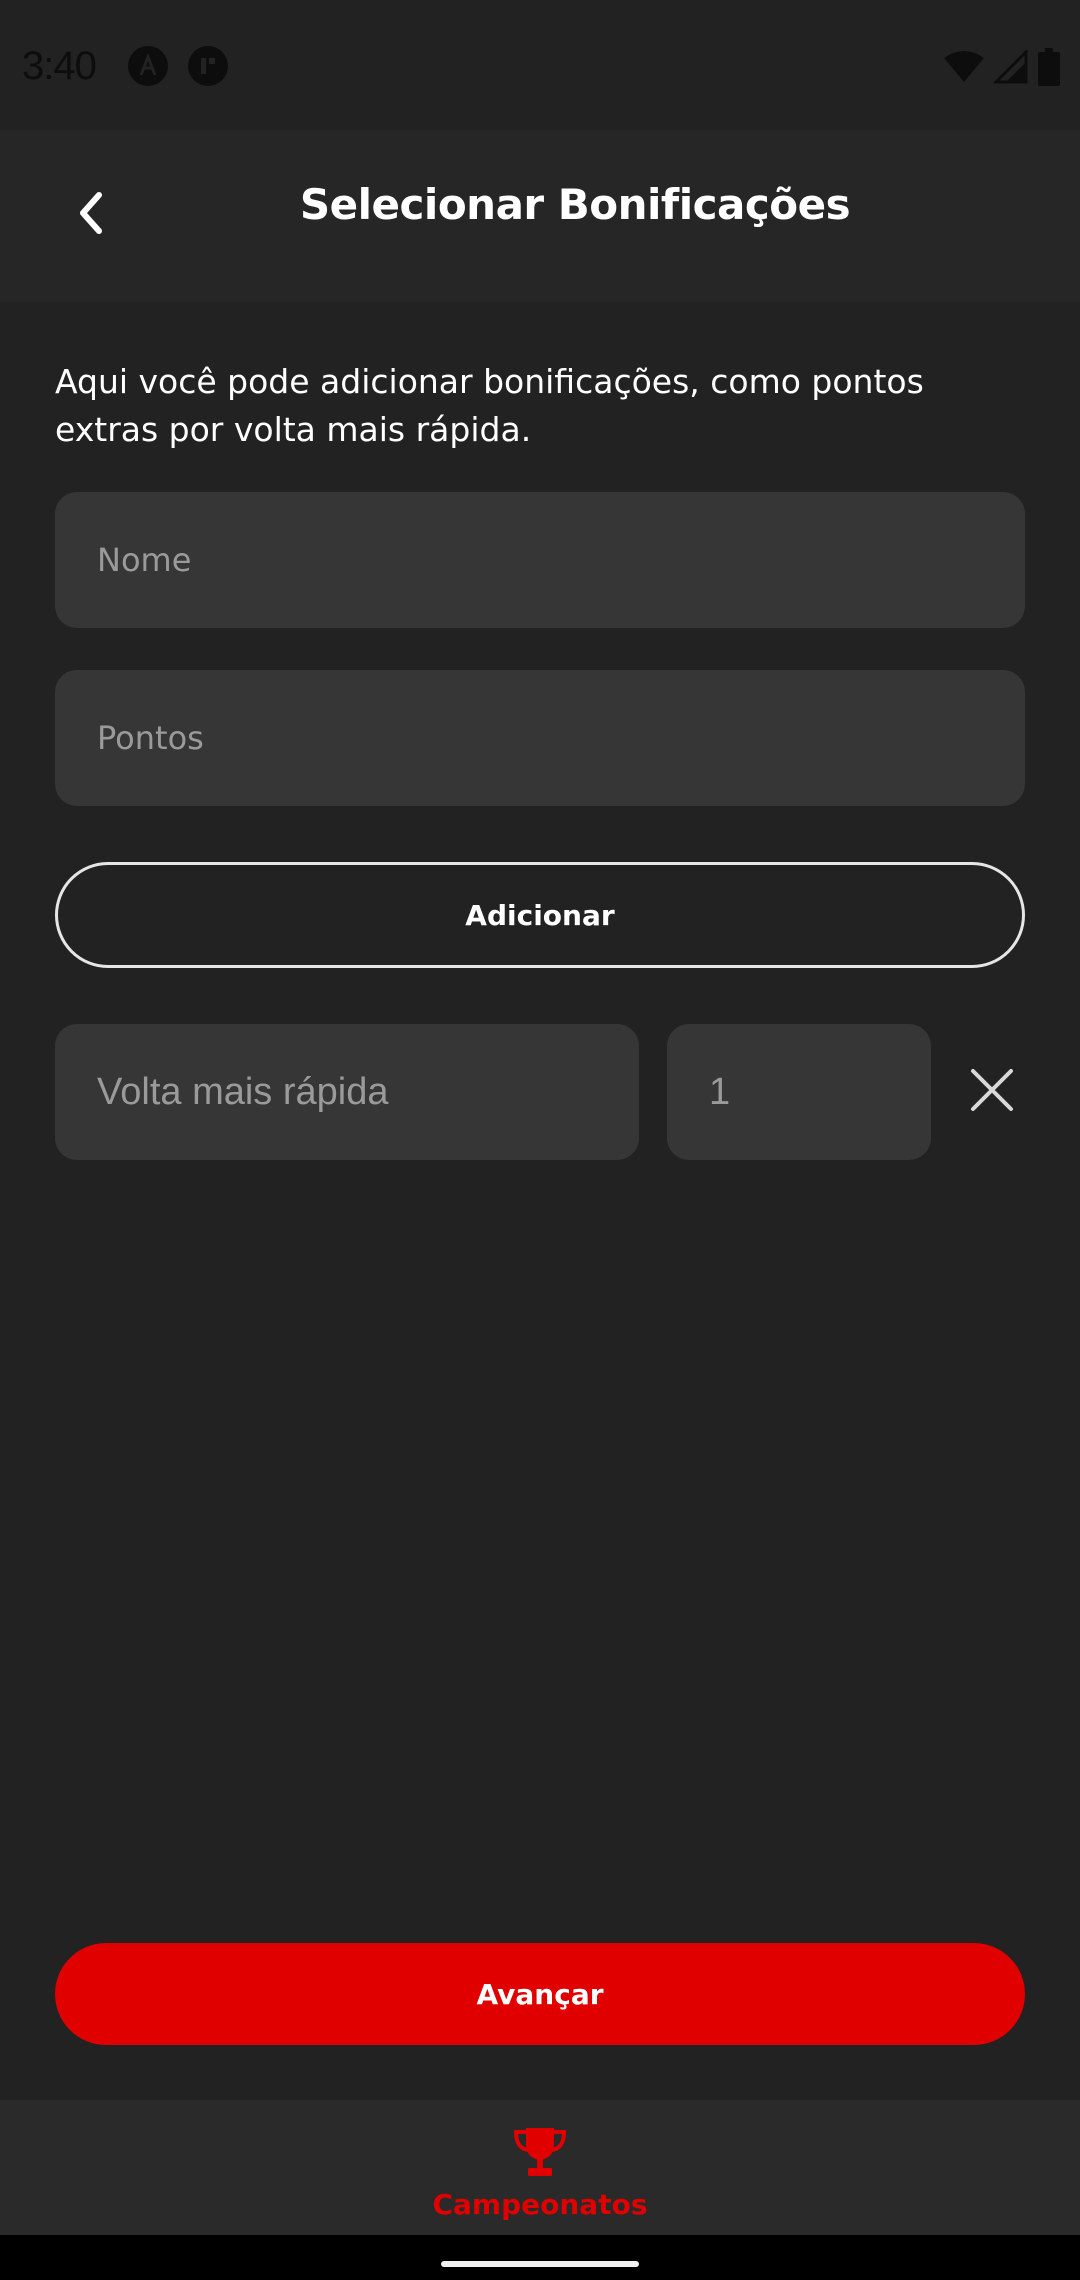 This screenshot has width=1080, height=2280. Describe the element at coordinates (799, 1092) in the screenshot. I see `bonus-points-field: 1` at that location.